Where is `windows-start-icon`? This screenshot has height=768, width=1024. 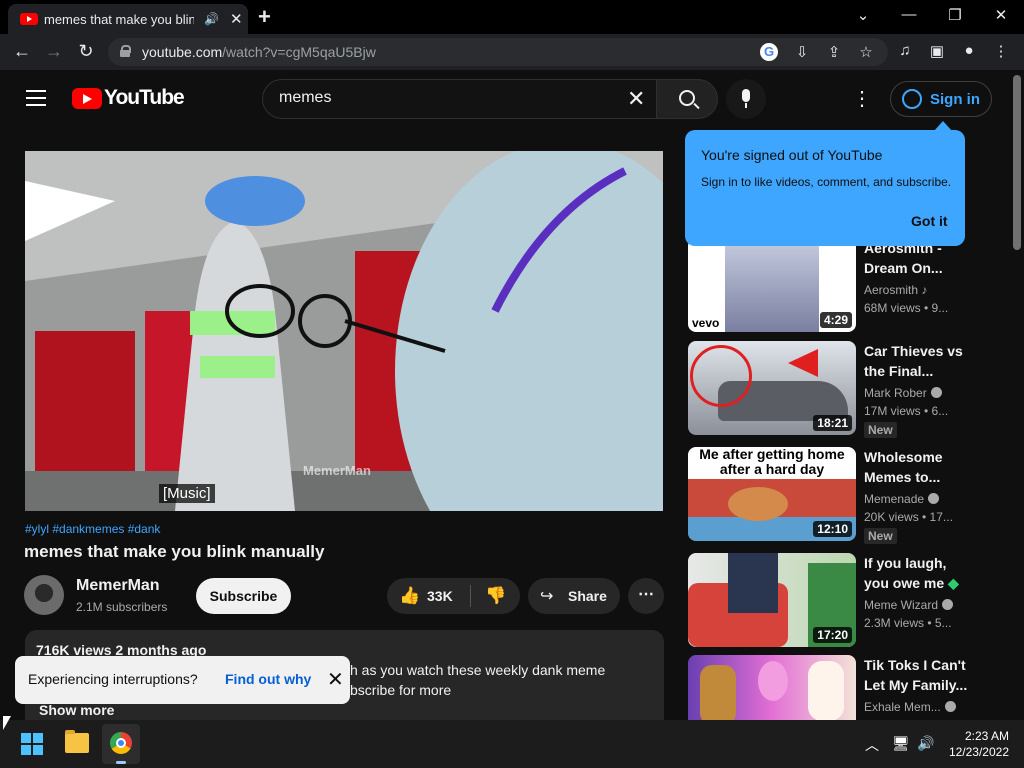 windows-start-icon is located at coordinates (32, 744).